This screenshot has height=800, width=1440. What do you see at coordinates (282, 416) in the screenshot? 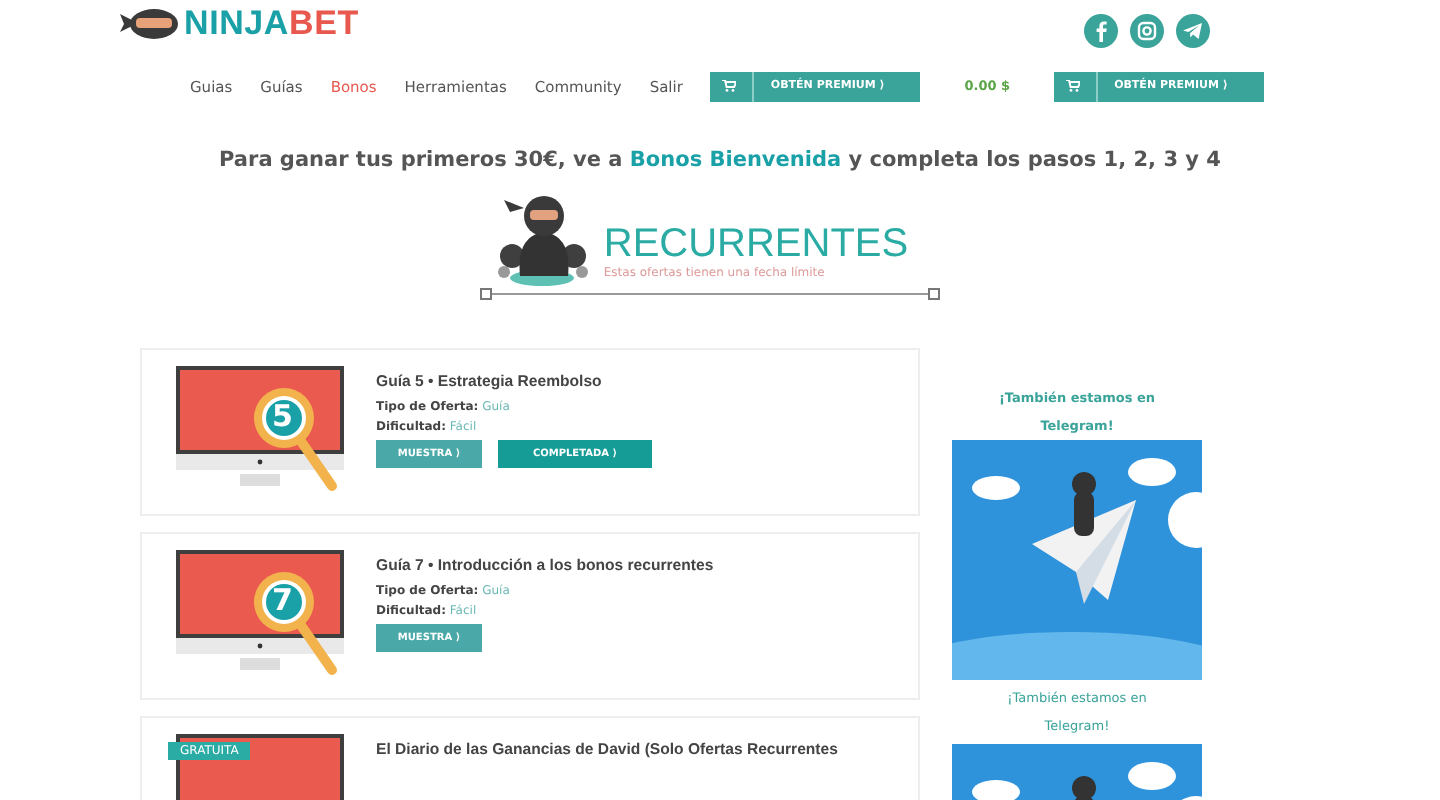
I see `guide-number: 5` at bounding box center [282, 416].